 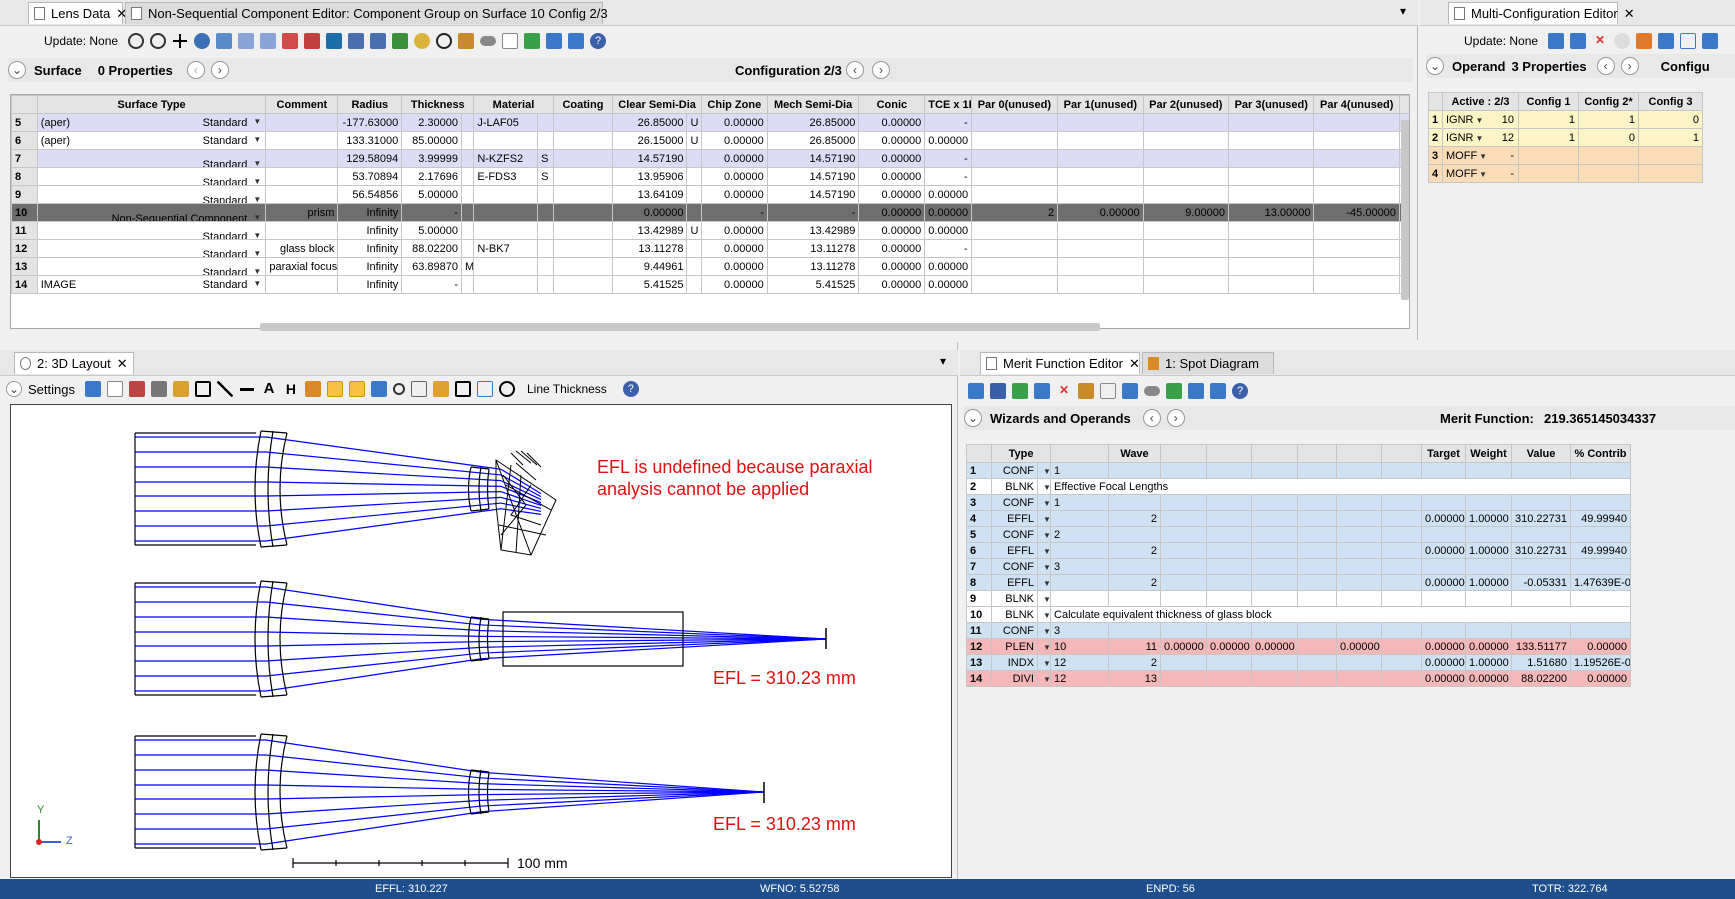 What do you see at coordinates (312, 41) in the screenshot?
I see `stack-icon` at bounding box center [312, 41].